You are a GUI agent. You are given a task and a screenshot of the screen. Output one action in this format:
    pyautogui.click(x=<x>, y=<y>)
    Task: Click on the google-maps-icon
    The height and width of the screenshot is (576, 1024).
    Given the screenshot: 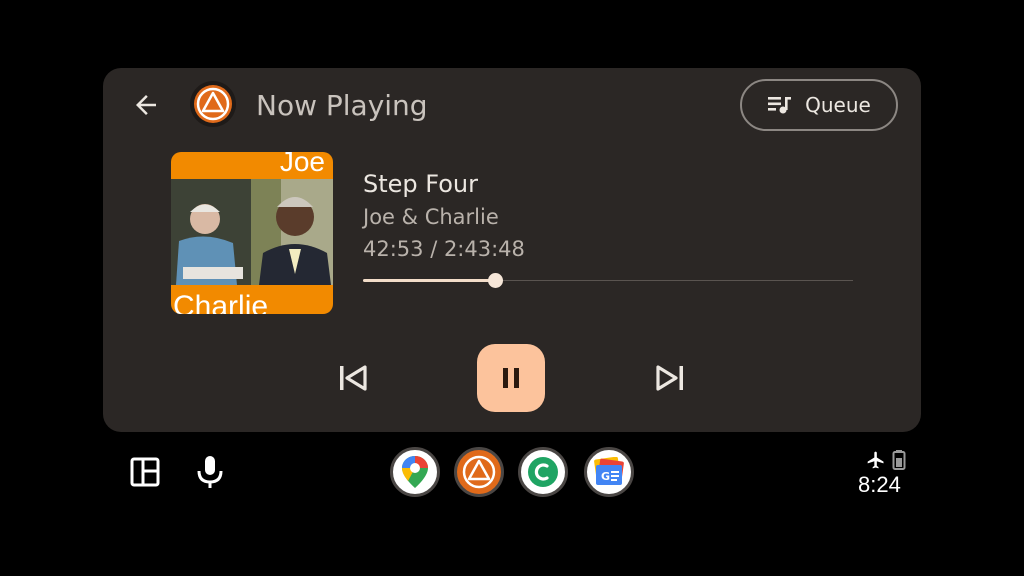 What is the action you would take?
    pyautogui.click(x=415, y=472)
    